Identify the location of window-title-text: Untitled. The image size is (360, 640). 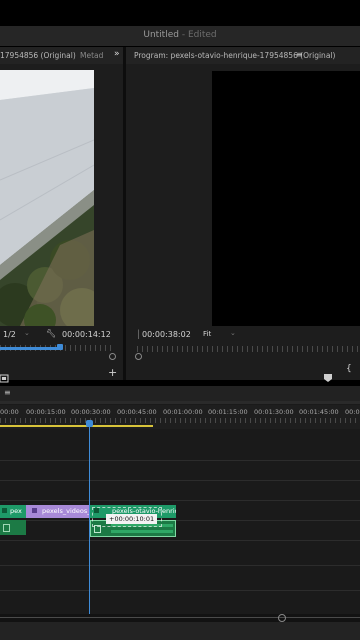
(161, 35).